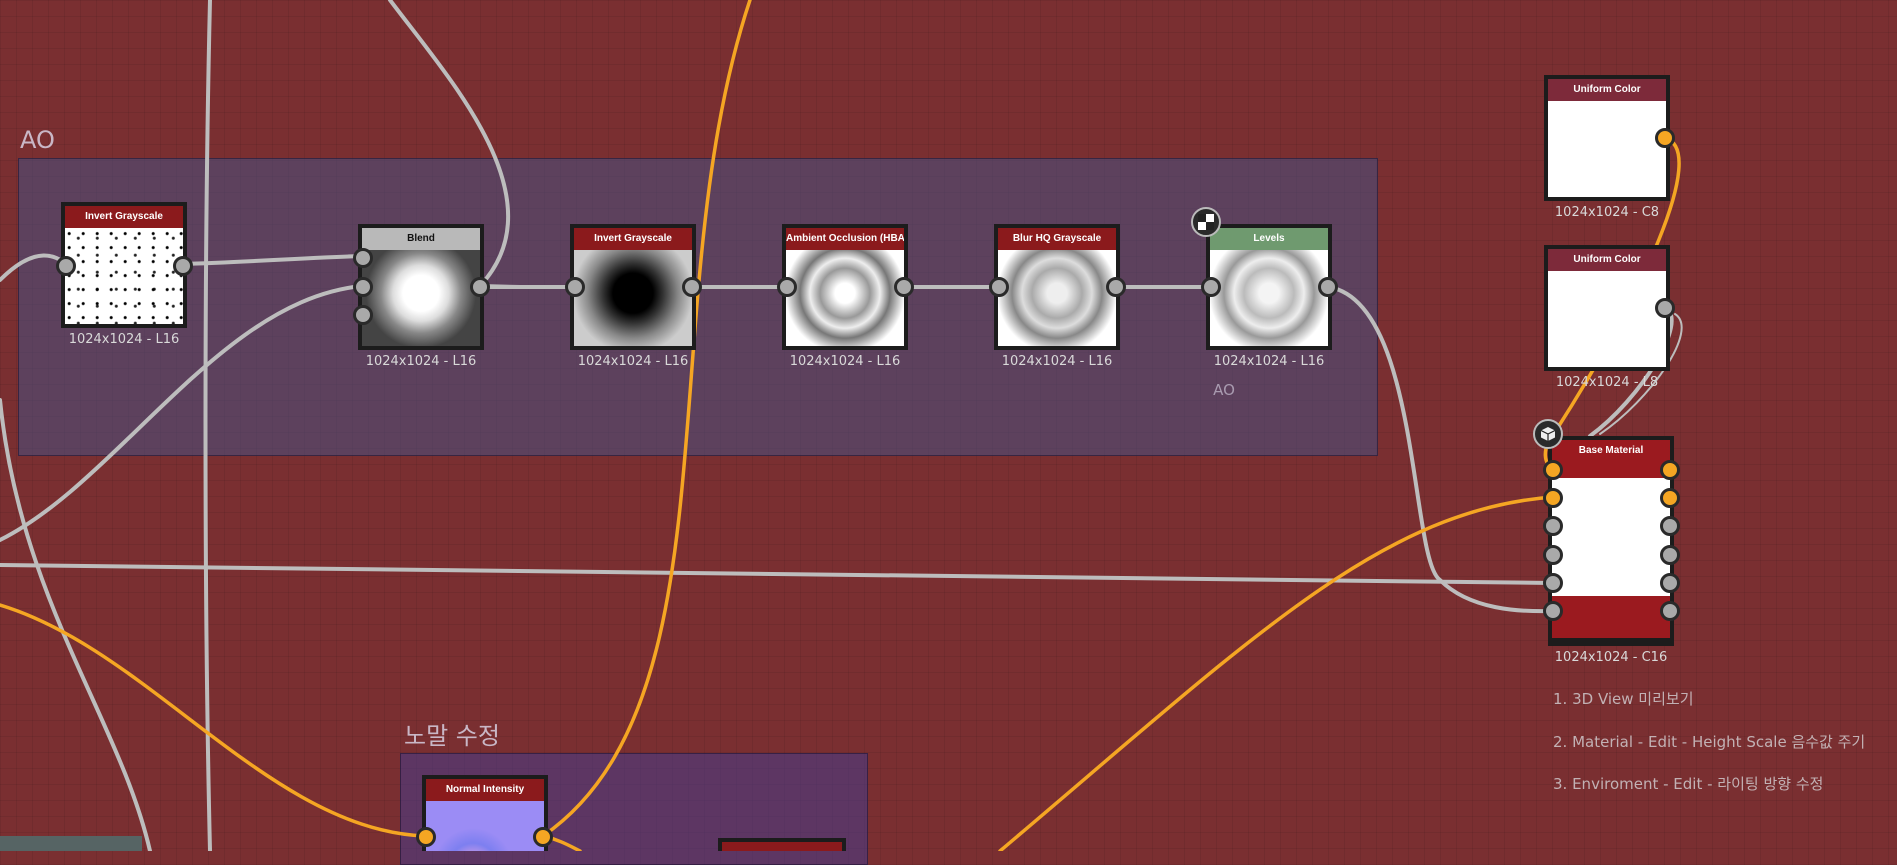  Describe the element at coordinates (1688, 784) in the screenshot. I see `note-line-3: 3. Enviroment - Edit - 라이팅 방향 수정` at that location.